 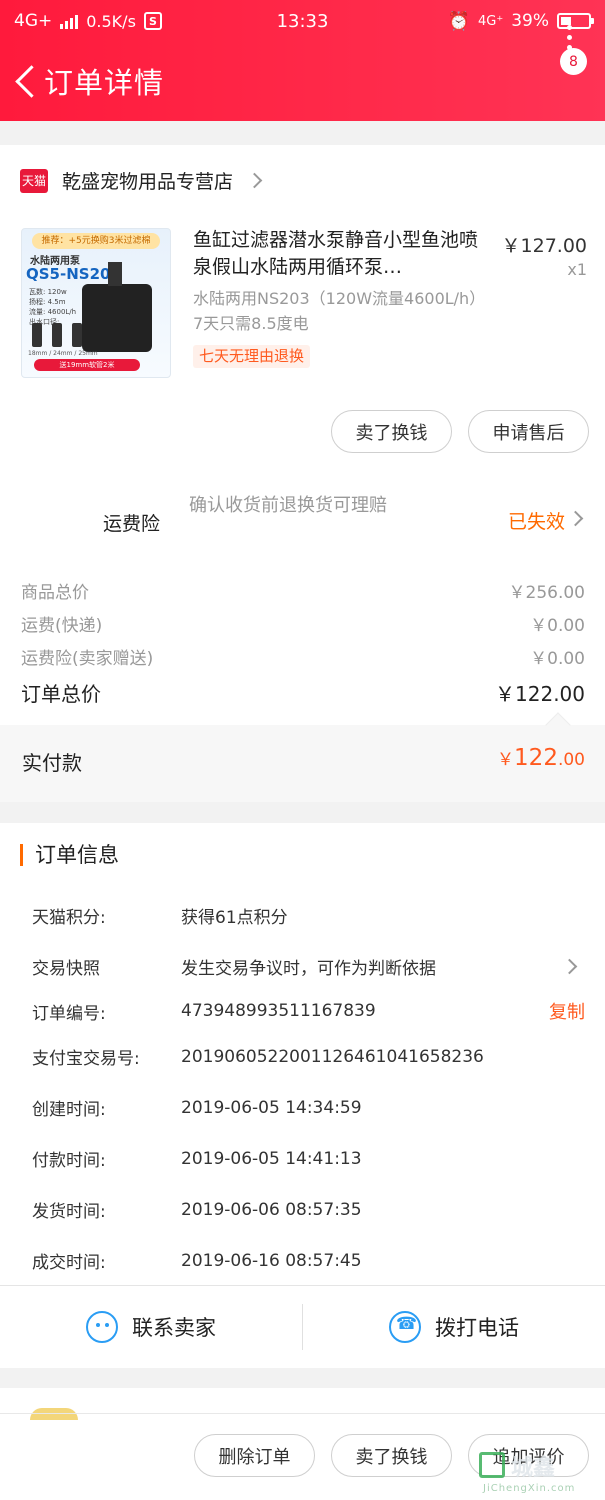 What do you see at coordinates (530, 21) in the screenshot?
I see `battery-percent: 39%` at bounding box center [530, 21].